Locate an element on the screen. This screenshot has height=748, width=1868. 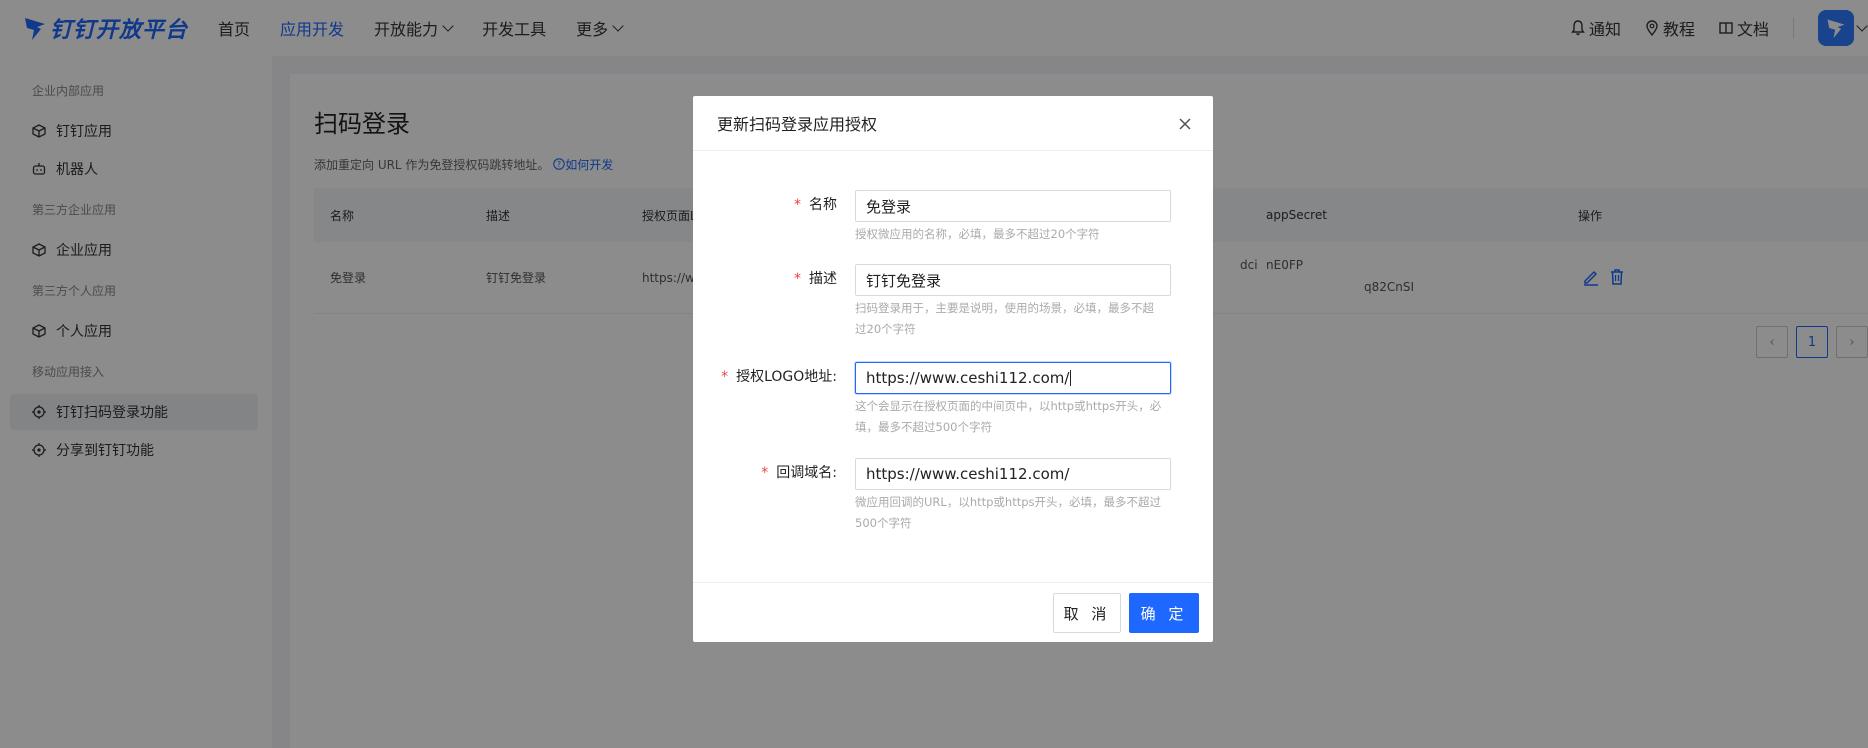
desc-label: * 描述 is located at coordinates (815, 279).